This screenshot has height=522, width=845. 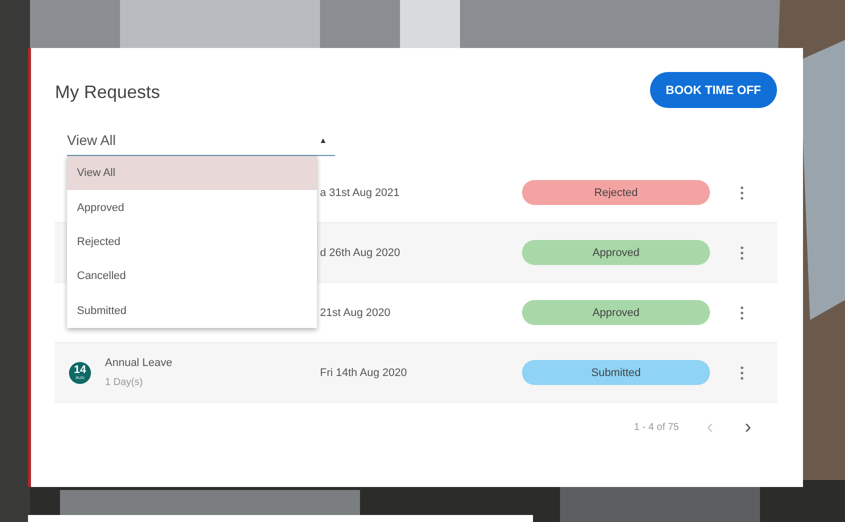 What do you see at coordinates (192, 242) in the screenshot?
I see `menu-option: Rejected` at bounding box center [192, 242].